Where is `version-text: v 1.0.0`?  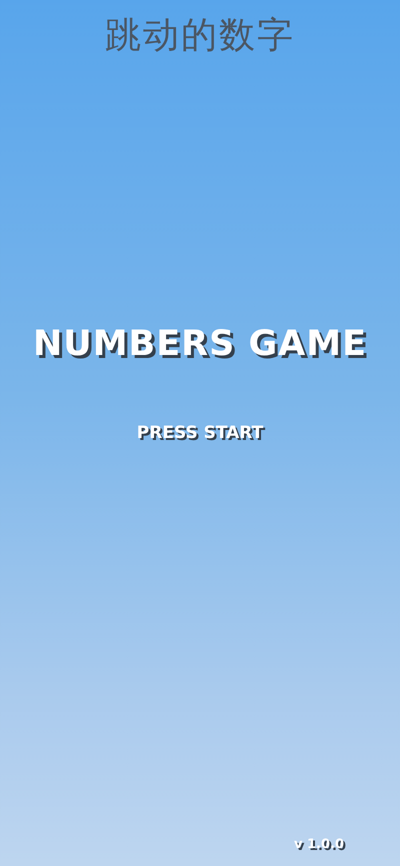
version-text: v 1.0.0 is located at coordinates (319, 845).